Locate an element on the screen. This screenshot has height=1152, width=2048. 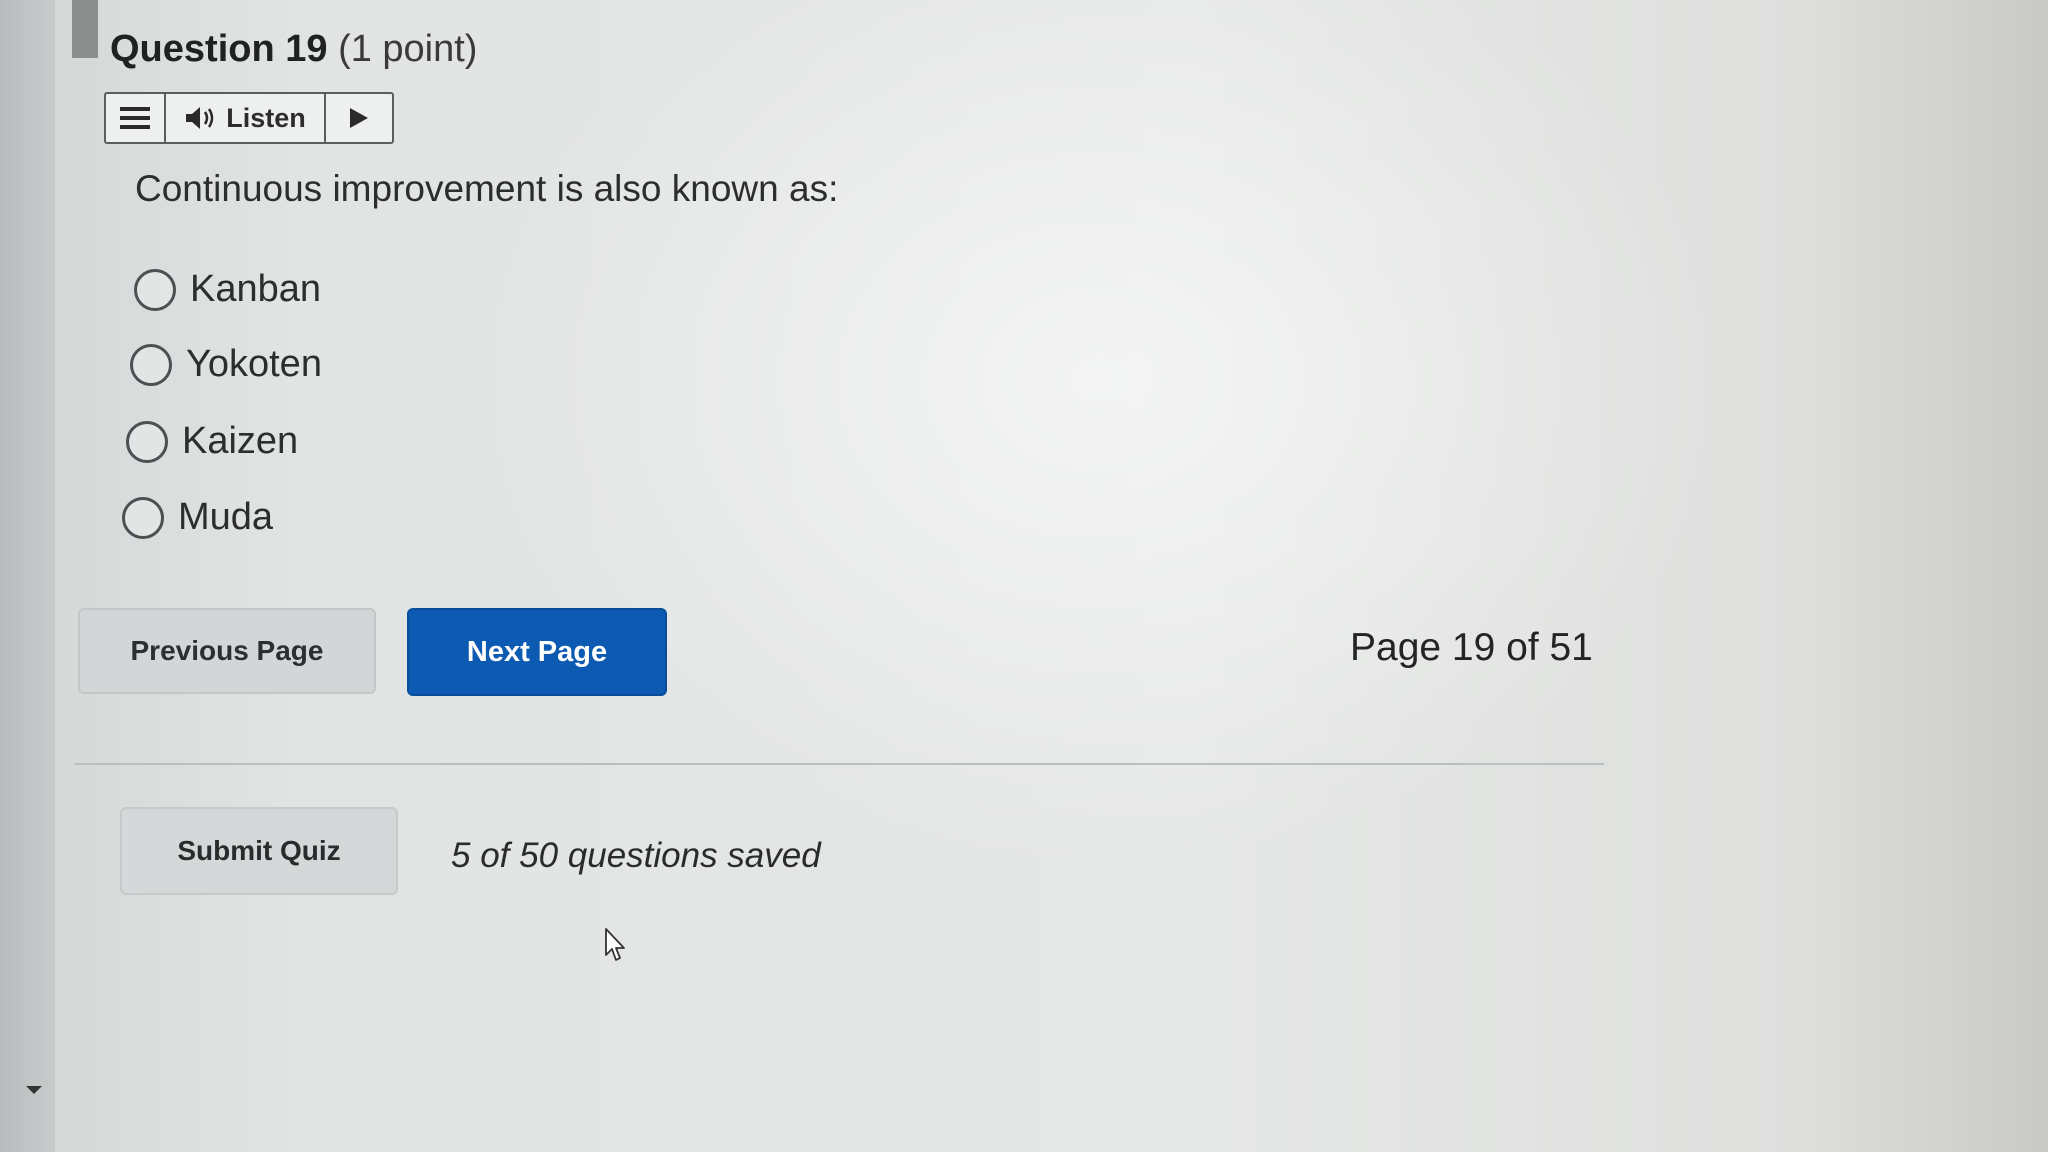
option-label: Kanban is located at coordinates (256, 289).